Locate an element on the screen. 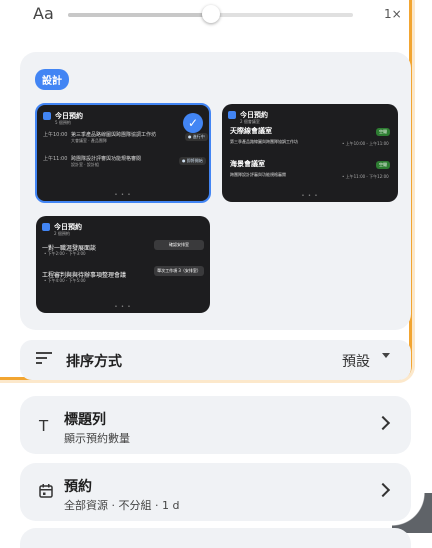  thumb-meta: 大會議室 · 產品團隊 is located at coordinates (89, 140).